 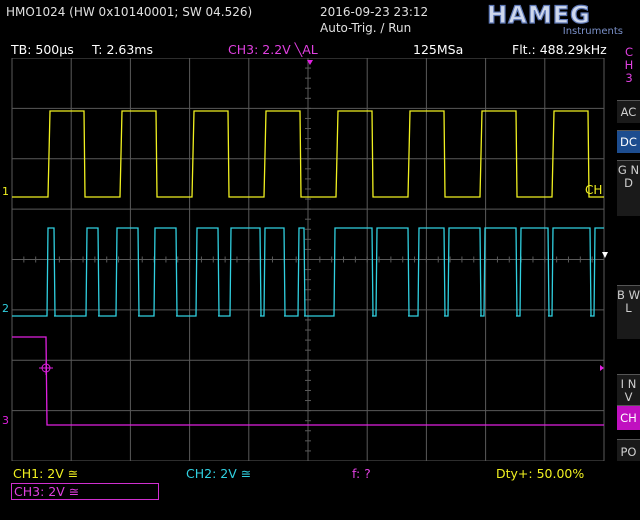 I want to click on timebase: TB: 500µs, so click(x=42, y=49).